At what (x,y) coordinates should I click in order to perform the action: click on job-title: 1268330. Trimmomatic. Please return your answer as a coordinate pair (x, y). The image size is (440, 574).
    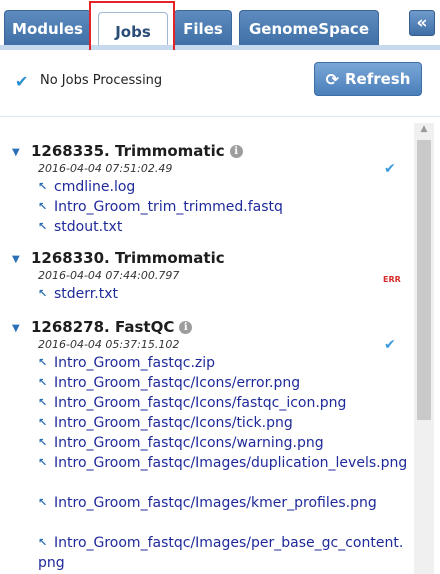
    Looking at the image, I should click on (128, 258).